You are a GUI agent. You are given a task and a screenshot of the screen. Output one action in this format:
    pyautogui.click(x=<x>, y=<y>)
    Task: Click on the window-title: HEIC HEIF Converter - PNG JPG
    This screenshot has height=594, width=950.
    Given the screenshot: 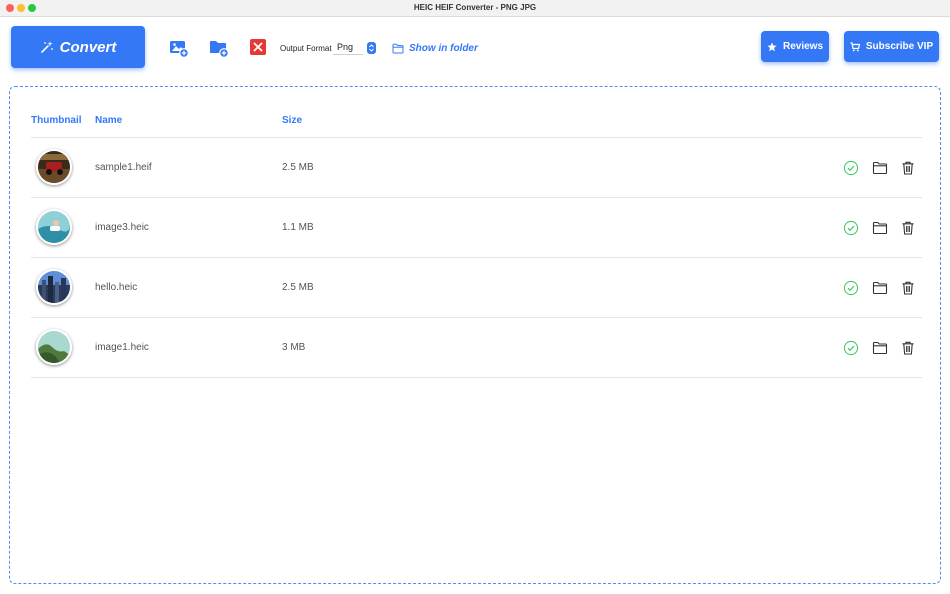 What is the action you would take?
    pyautogui.click(x=475, y=7)
    